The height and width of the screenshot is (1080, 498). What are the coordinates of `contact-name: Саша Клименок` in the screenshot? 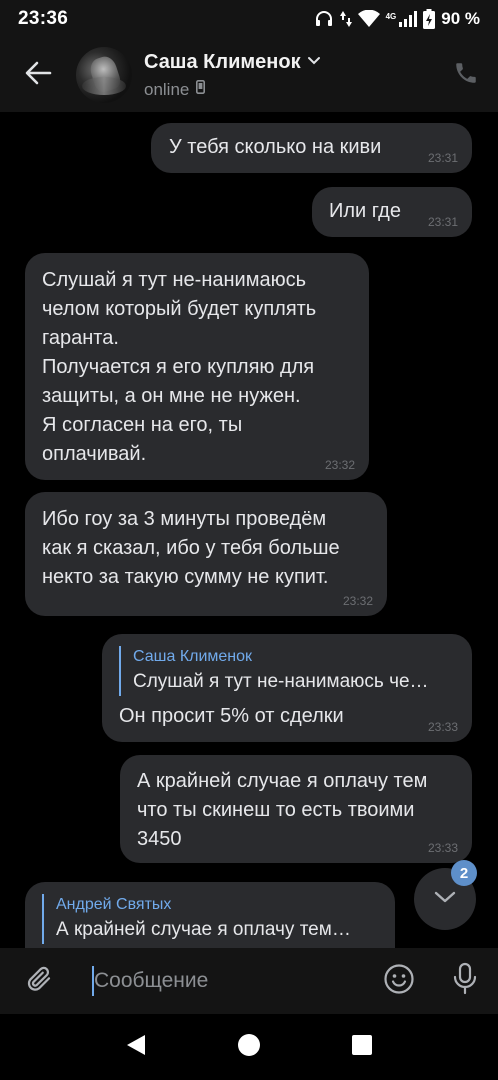 It's located at (222, 61).